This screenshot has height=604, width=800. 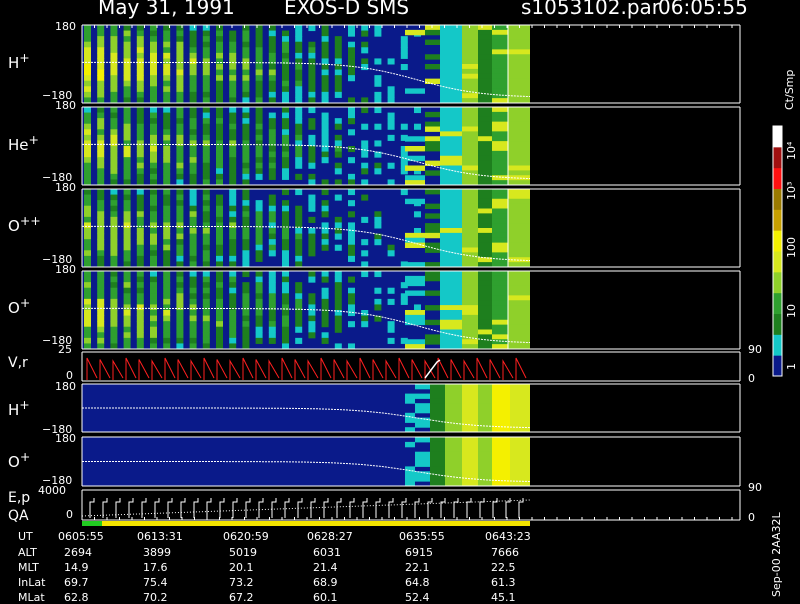 What do you see at coordinates (485, 32) in the screenshot?
I see `h-plus-panel-band-cell` at bounding box center [485, 32].